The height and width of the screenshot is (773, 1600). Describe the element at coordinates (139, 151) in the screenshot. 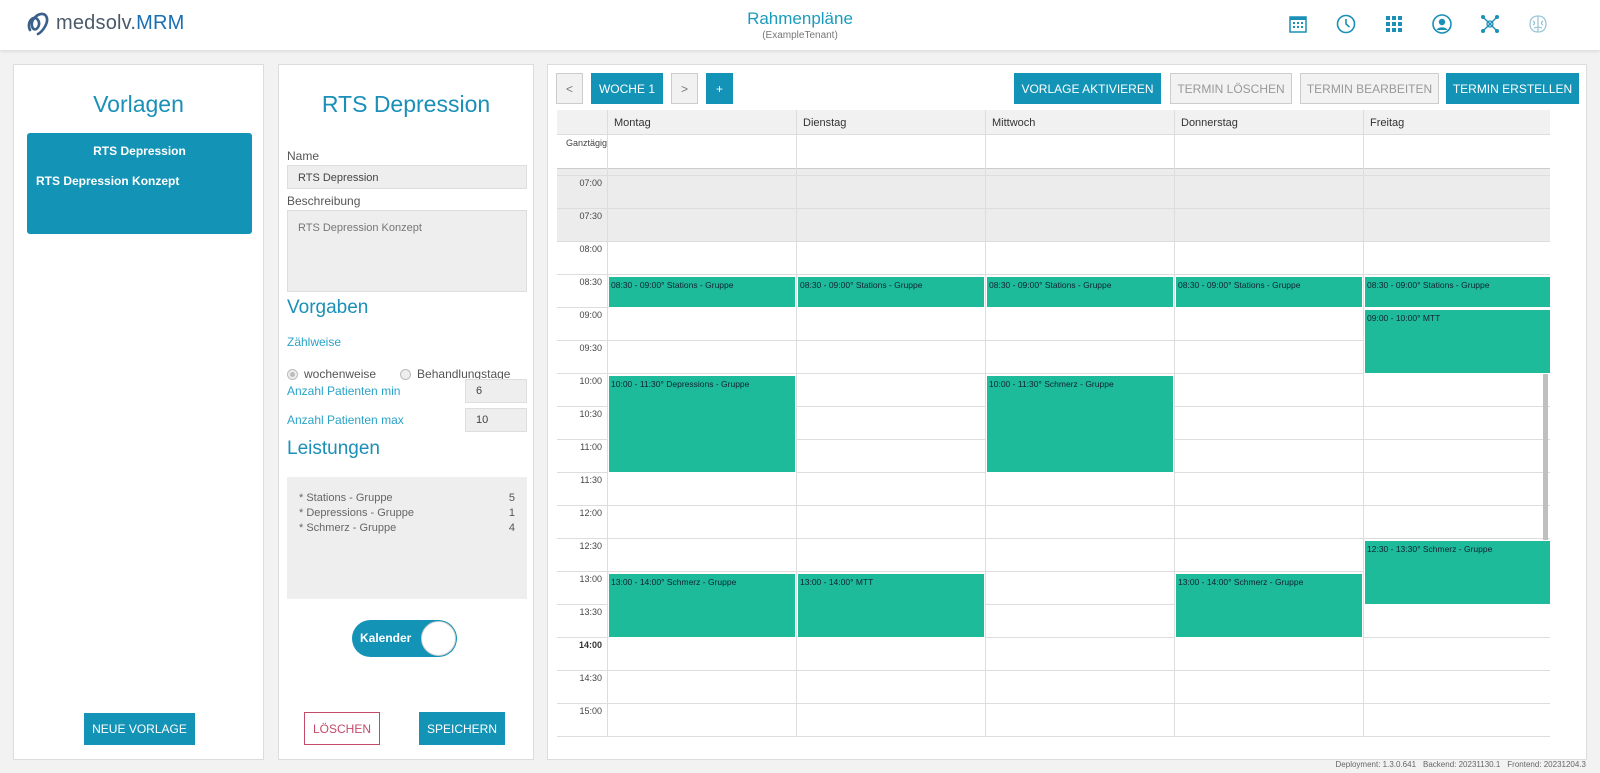

I see `template-item-name: RTS Depression` at that location.